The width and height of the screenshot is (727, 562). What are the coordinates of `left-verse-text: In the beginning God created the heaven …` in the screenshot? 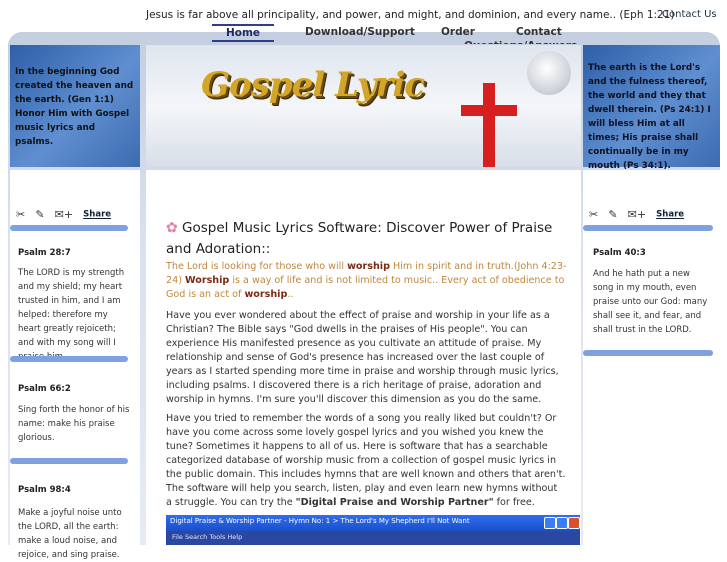 It's located at (74, 107).